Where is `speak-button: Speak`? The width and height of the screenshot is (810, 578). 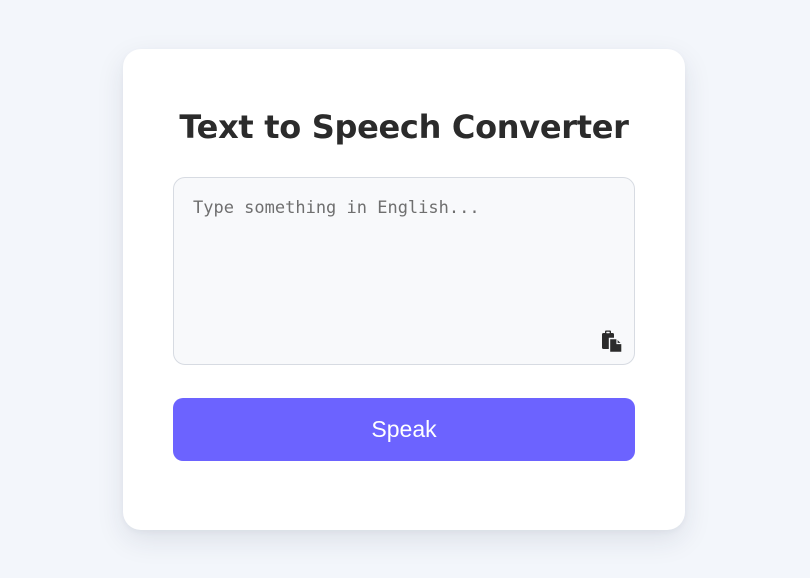
speak-button: Speak is located at coordinates (404, 429).